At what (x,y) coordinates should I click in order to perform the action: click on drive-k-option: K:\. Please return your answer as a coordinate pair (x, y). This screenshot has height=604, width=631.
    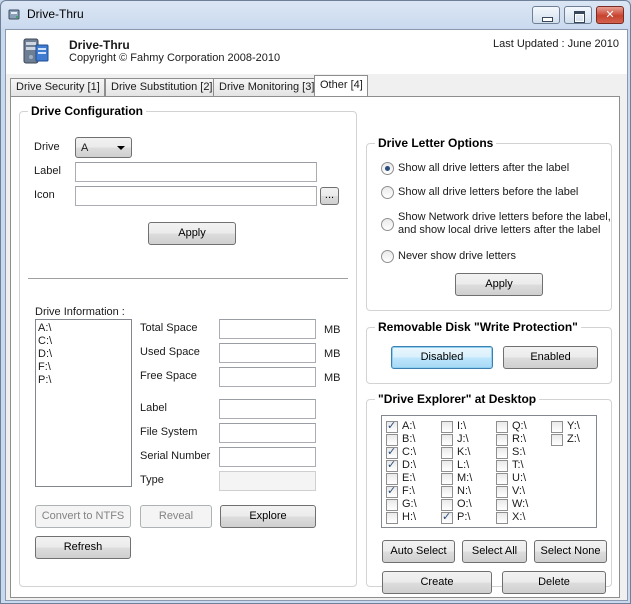
    Looking at the image, I should click on (469, 453).